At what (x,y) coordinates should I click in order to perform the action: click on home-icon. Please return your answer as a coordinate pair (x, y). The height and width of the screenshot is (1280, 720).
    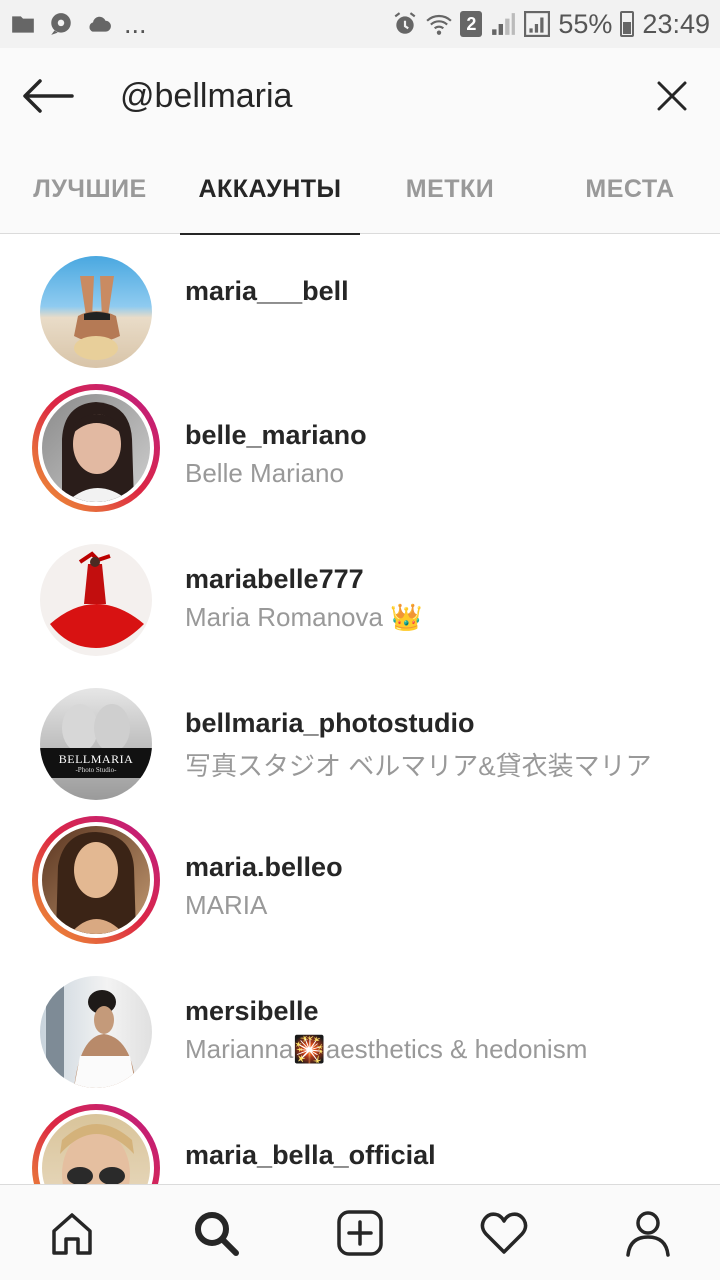
    Looking at the image, I should click on (72, 1234).